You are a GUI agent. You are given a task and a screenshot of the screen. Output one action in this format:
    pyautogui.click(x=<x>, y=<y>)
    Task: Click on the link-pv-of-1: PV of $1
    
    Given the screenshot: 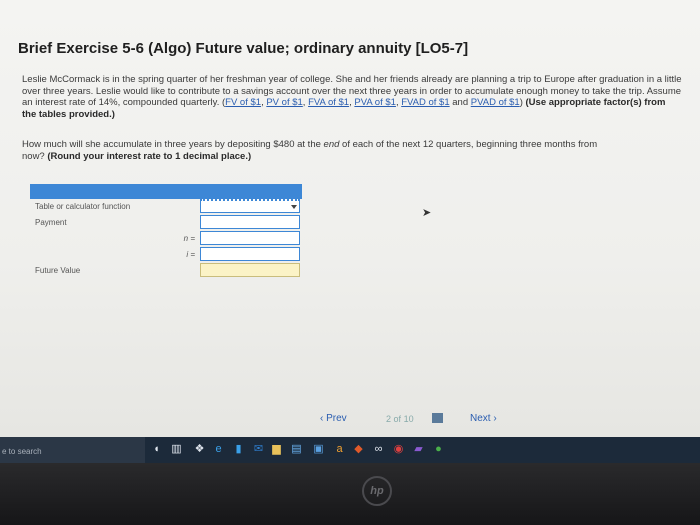 What is the action you would take?
    pyautogui.click(x=284, y=102)
    